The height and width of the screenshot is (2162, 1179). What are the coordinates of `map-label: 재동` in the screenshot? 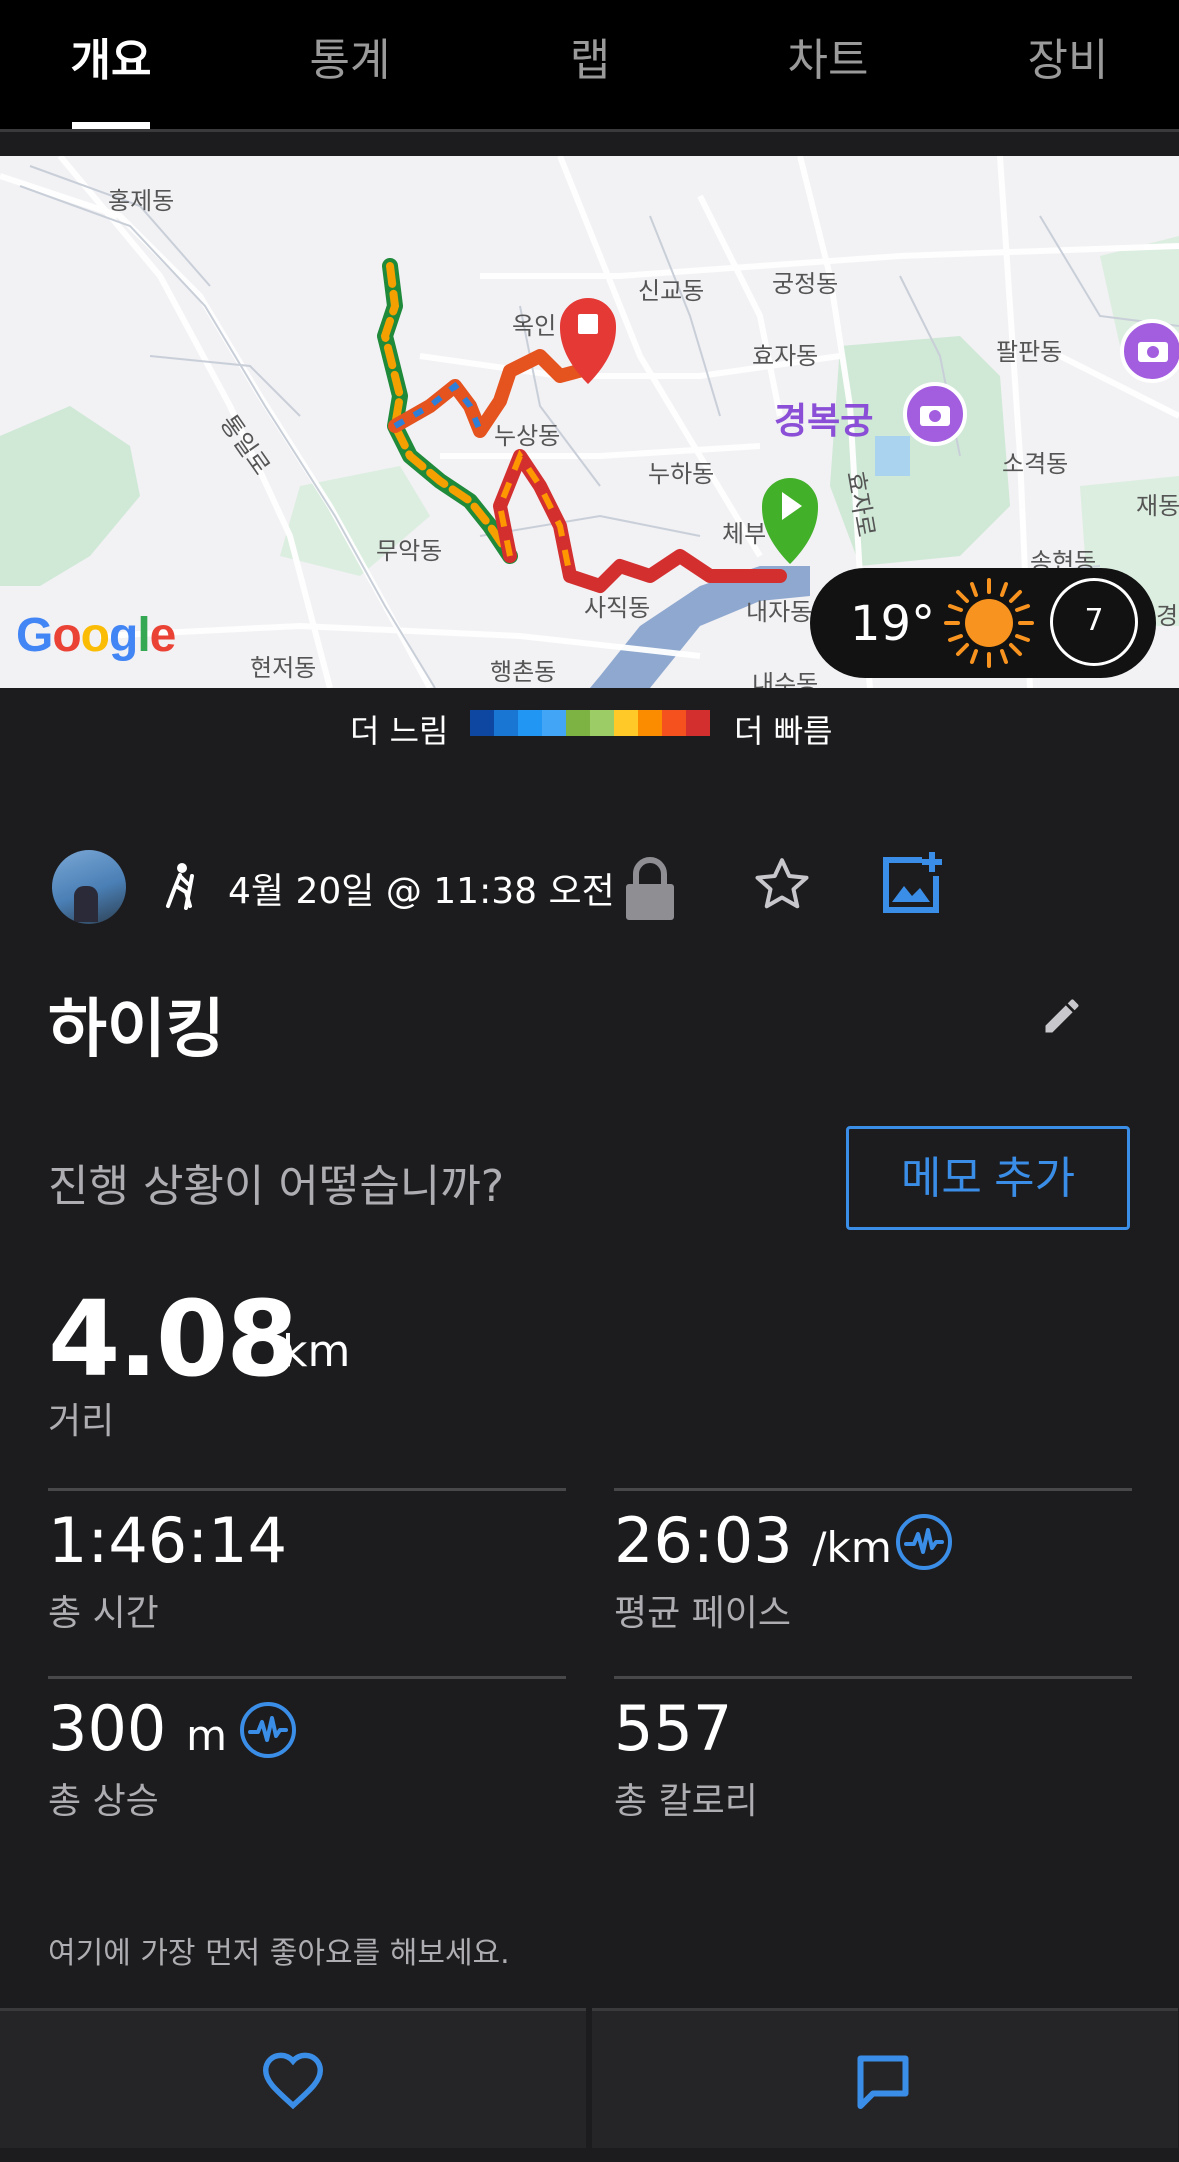 It's located at (1157, 506).